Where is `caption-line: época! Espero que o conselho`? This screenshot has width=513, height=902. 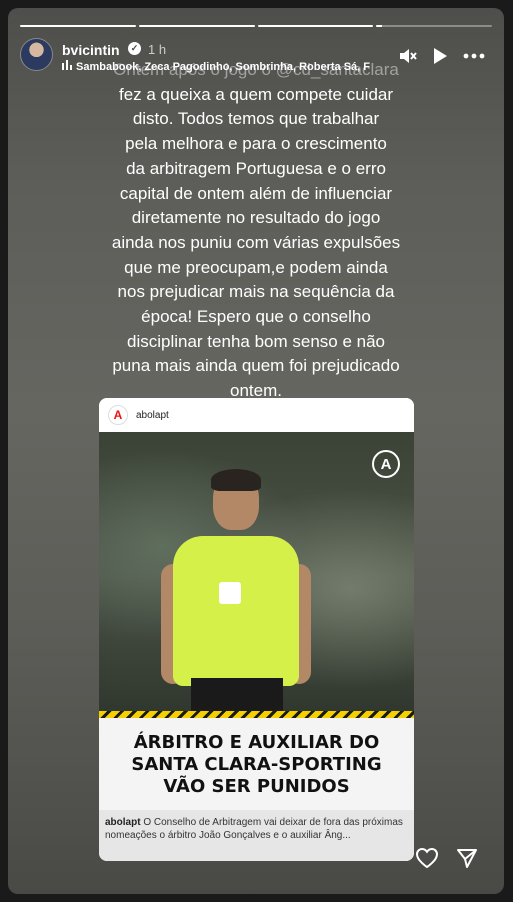
caption-line: época! Espero que o conselho is located at coordinates (256, 317).